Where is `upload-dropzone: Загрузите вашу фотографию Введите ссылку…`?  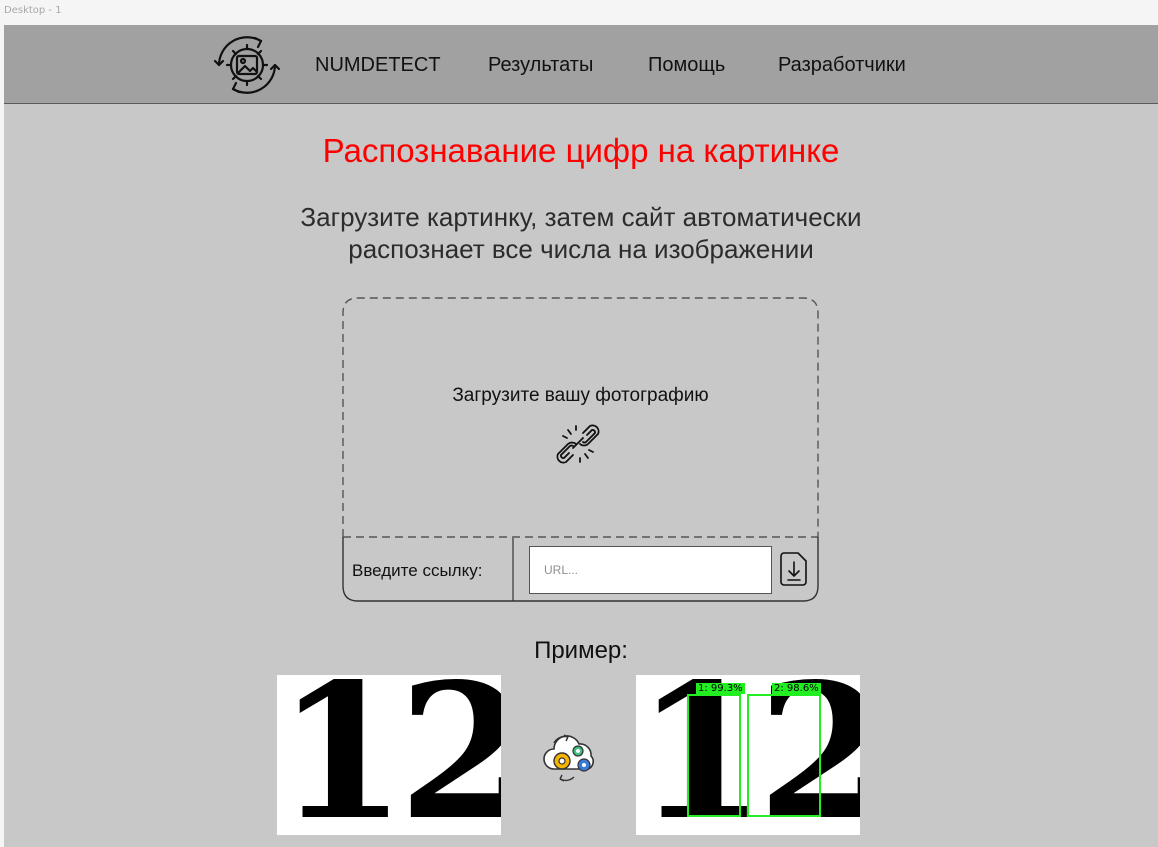
upload-dropzone: Загрузите вашу фотографию Введите ссылку… is located at coordinates (580, 449).